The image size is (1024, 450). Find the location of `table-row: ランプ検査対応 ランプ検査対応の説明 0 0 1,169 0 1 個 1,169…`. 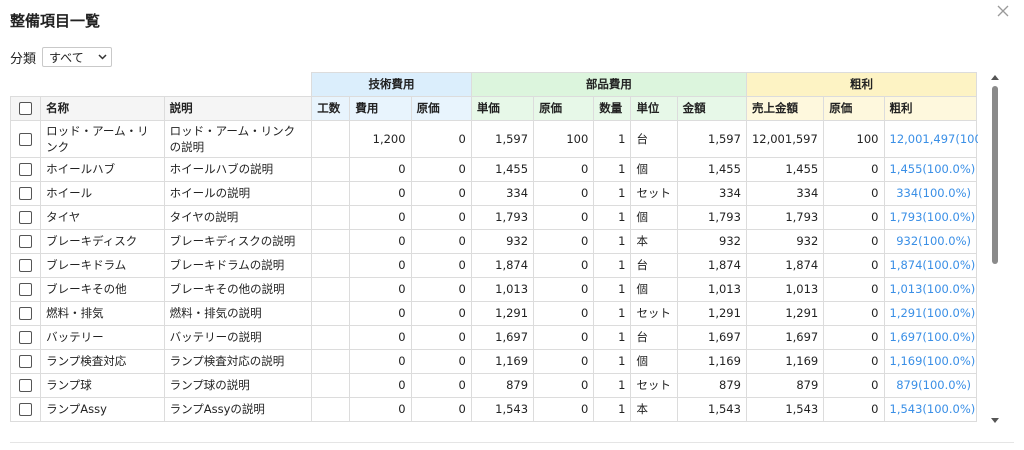

table-row: ランプ検査対応 ランプ検査対応の説明 0 0 1,169 0 1 個 1,169… is located at coordinates (493, 361).